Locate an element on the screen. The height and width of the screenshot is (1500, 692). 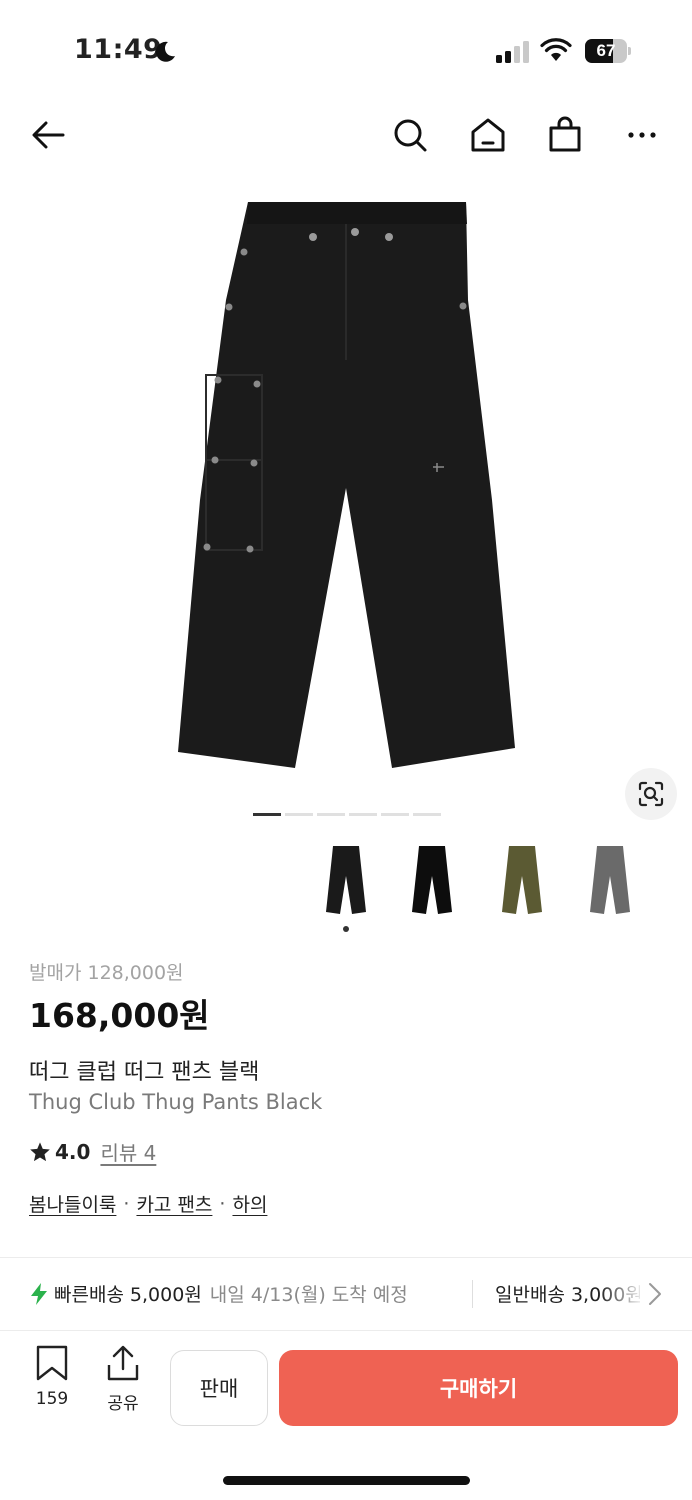
battery-level-text: 67 is located at coordinates (606, 50).